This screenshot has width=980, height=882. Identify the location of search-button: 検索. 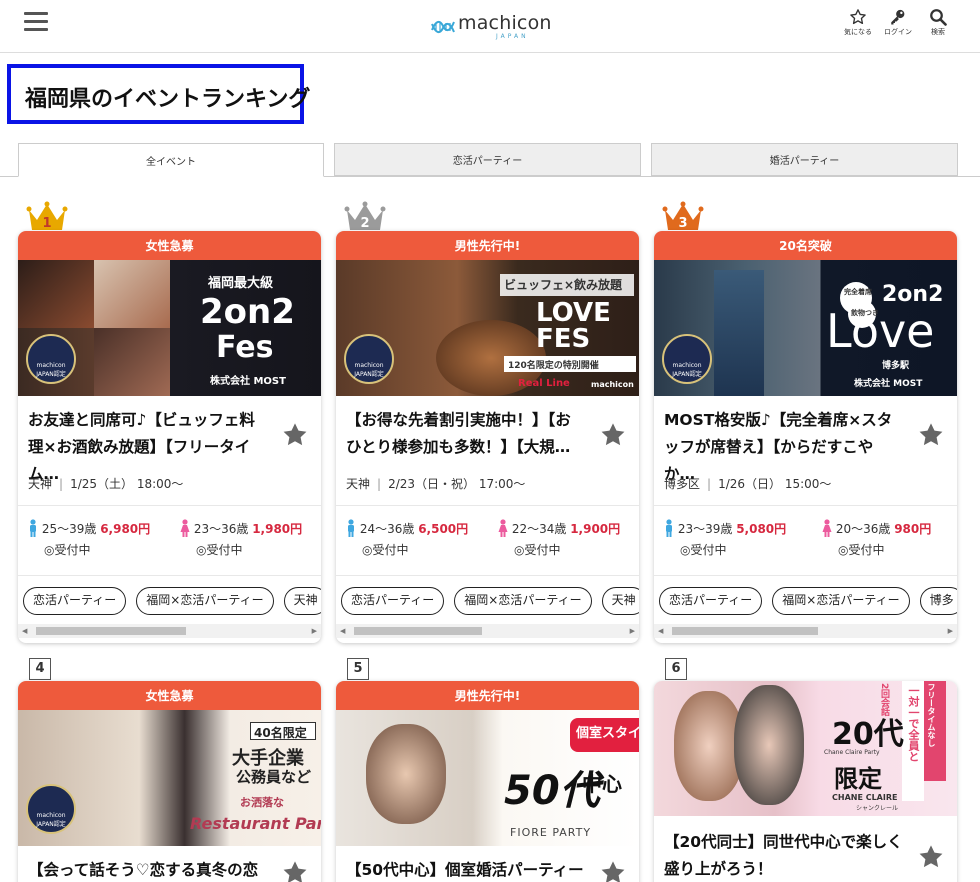
(938, 26).